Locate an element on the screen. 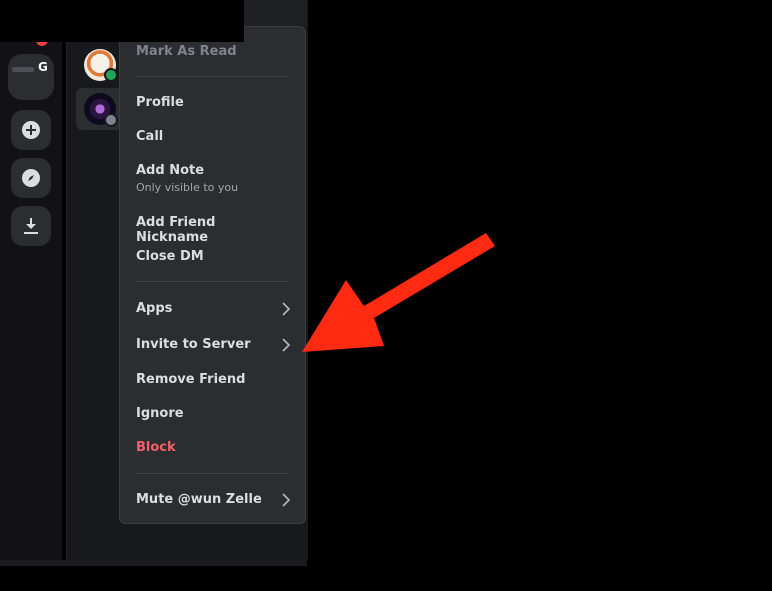 This screenshot has height=591, width=772. menu-label: Close DM is located at coordinates (170, 256).